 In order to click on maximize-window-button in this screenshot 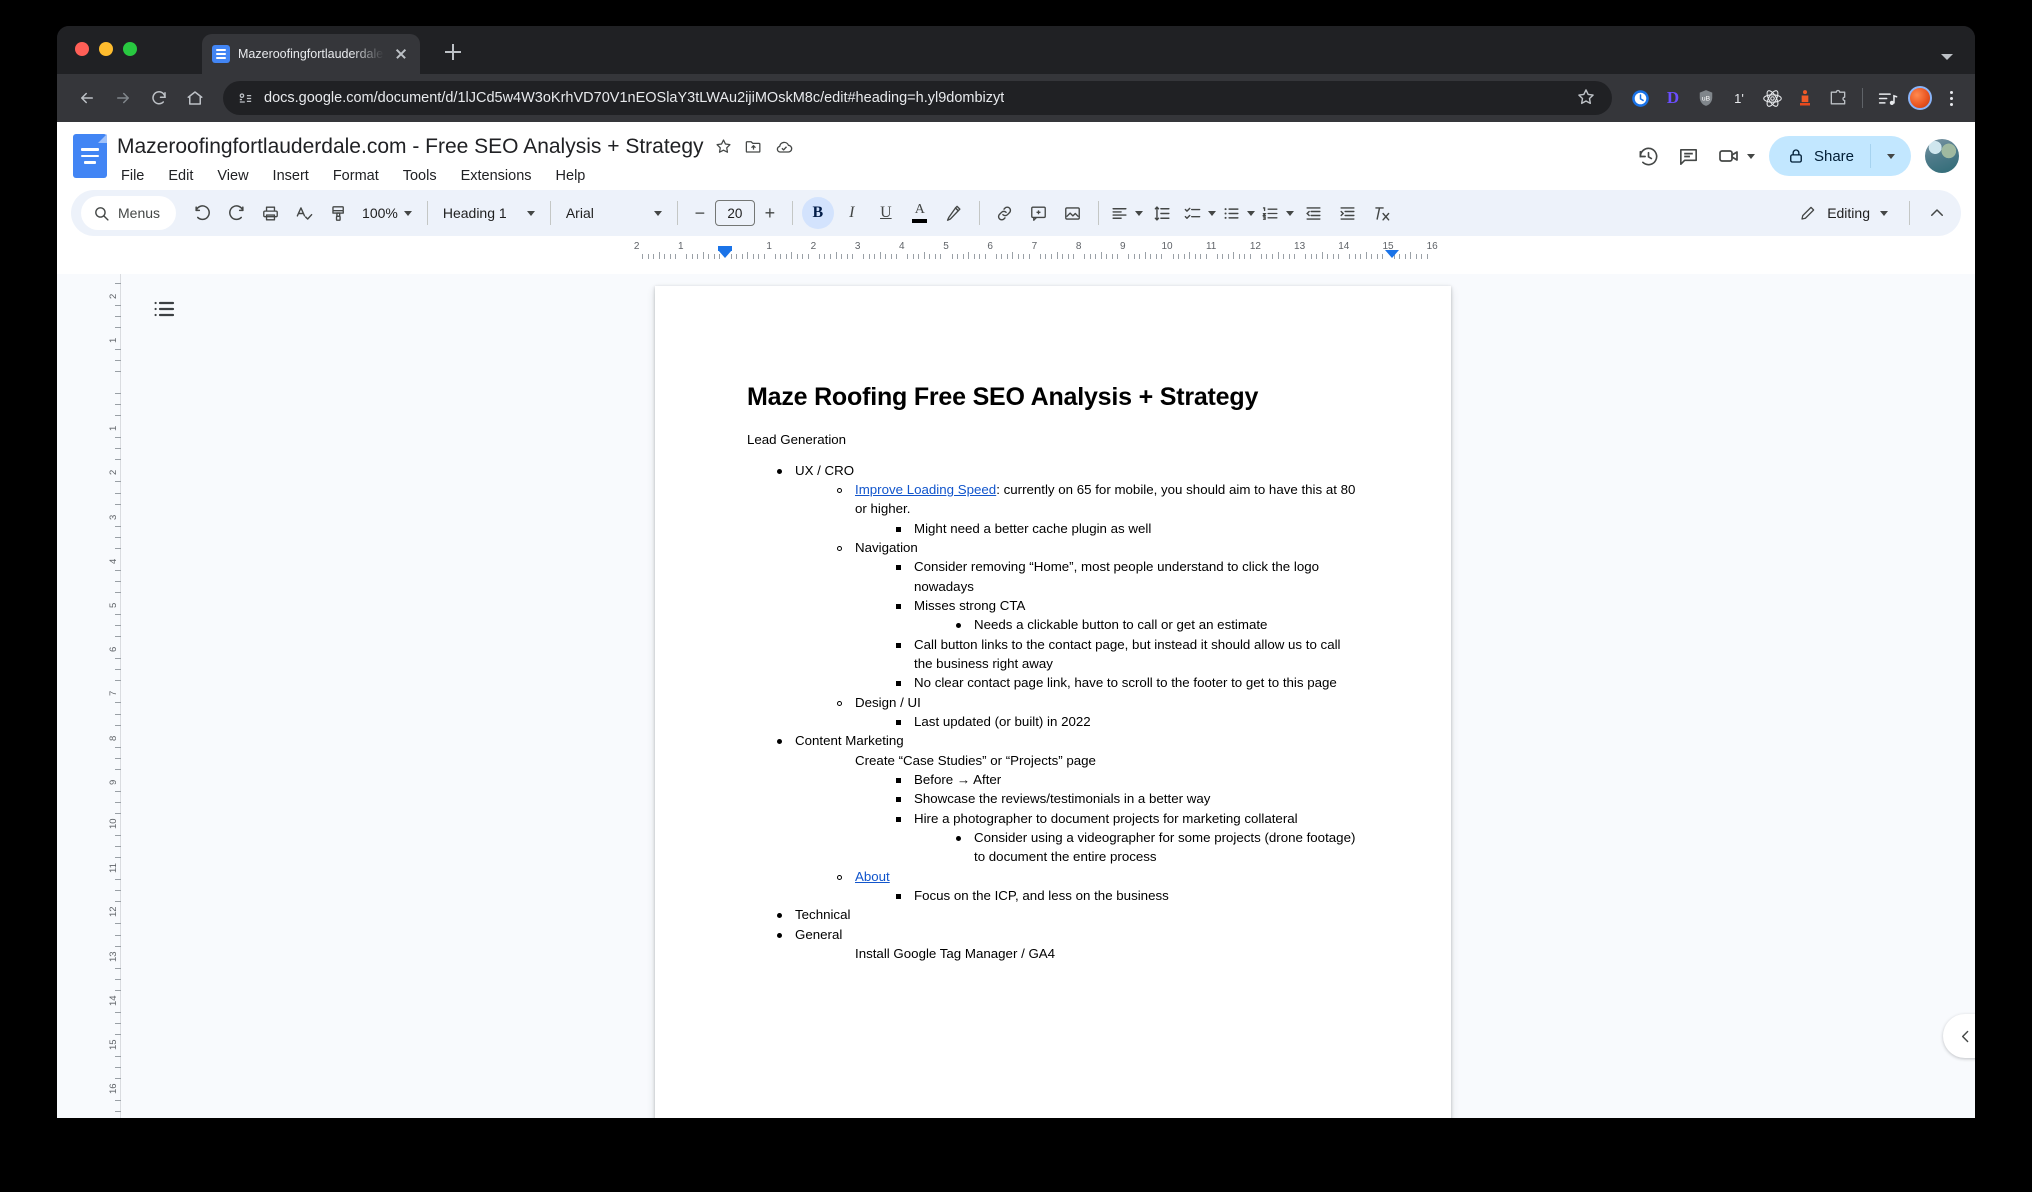, I will do `click(130, 49)`.